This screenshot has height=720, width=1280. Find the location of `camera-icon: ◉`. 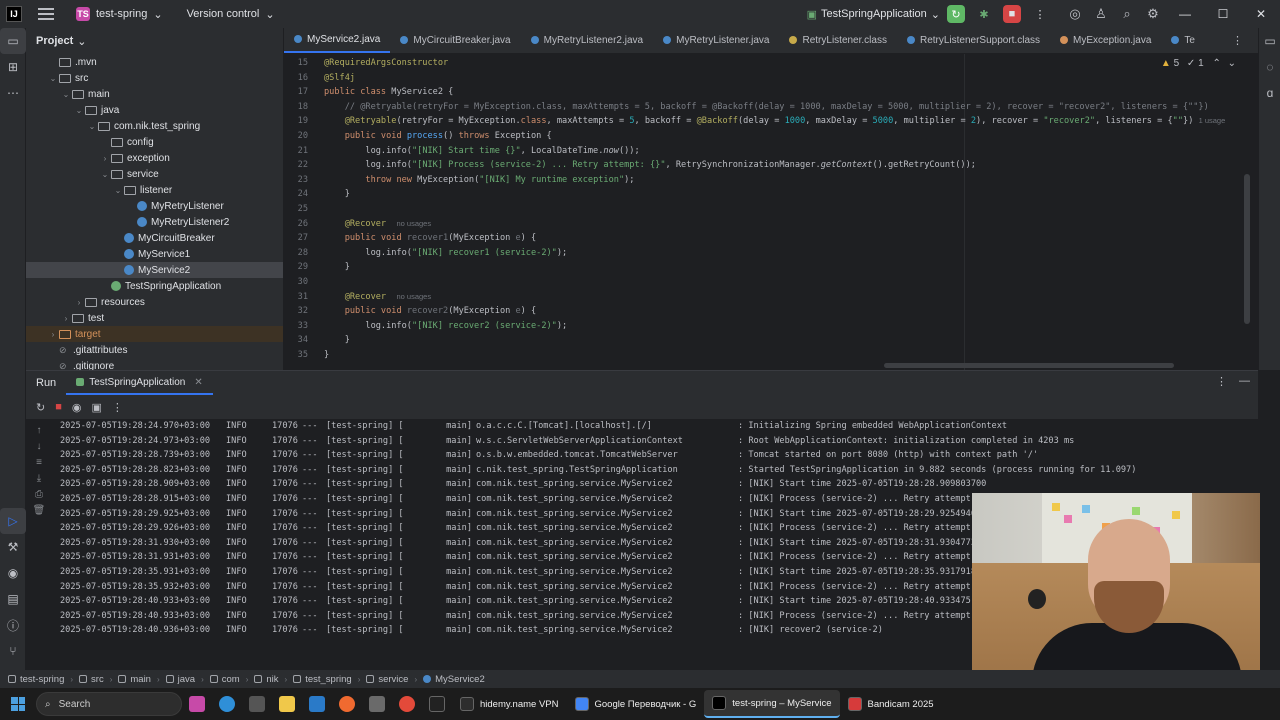

camera-icon: ◉ is located at coordinates (77, 407).